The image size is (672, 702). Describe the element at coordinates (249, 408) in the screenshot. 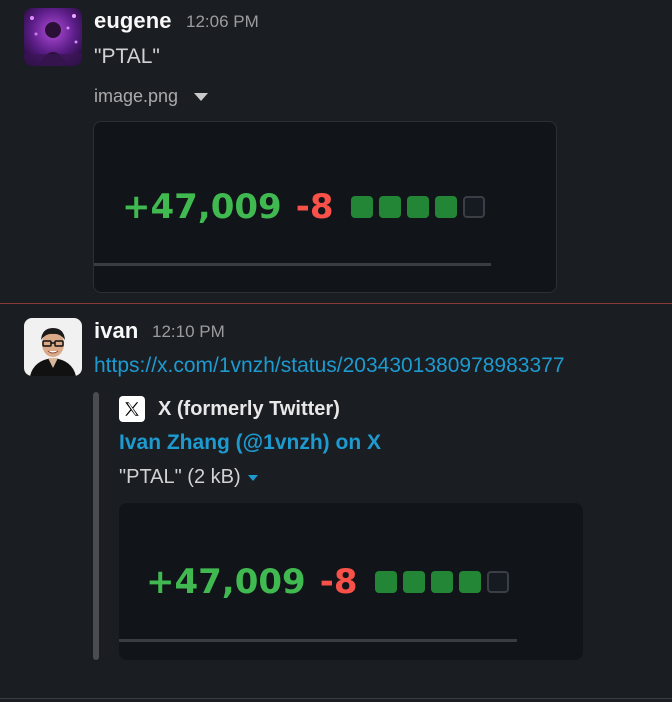

I see `unfurl-site-name: X (formerly Twitter)` at that location.